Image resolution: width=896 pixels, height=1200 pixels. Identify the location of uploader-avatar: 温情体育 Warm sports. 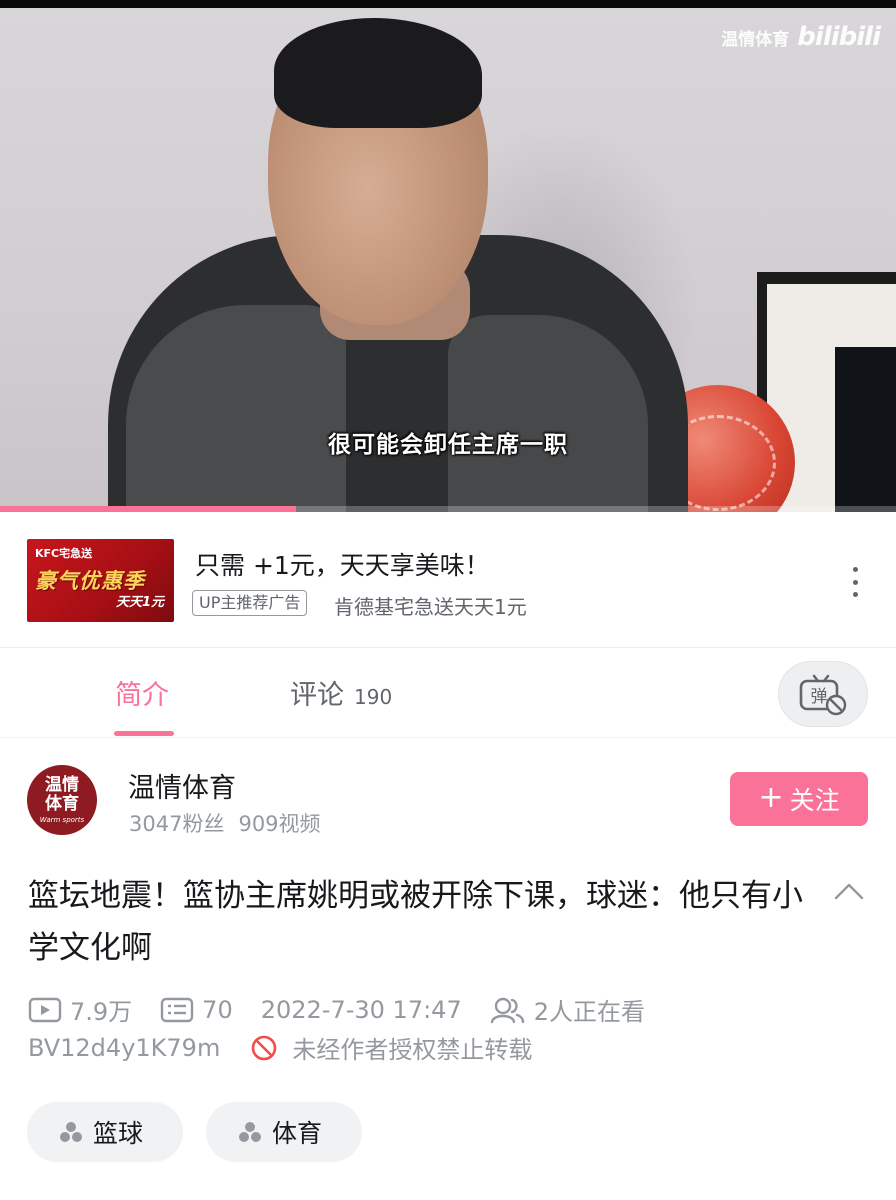
(62, 800).